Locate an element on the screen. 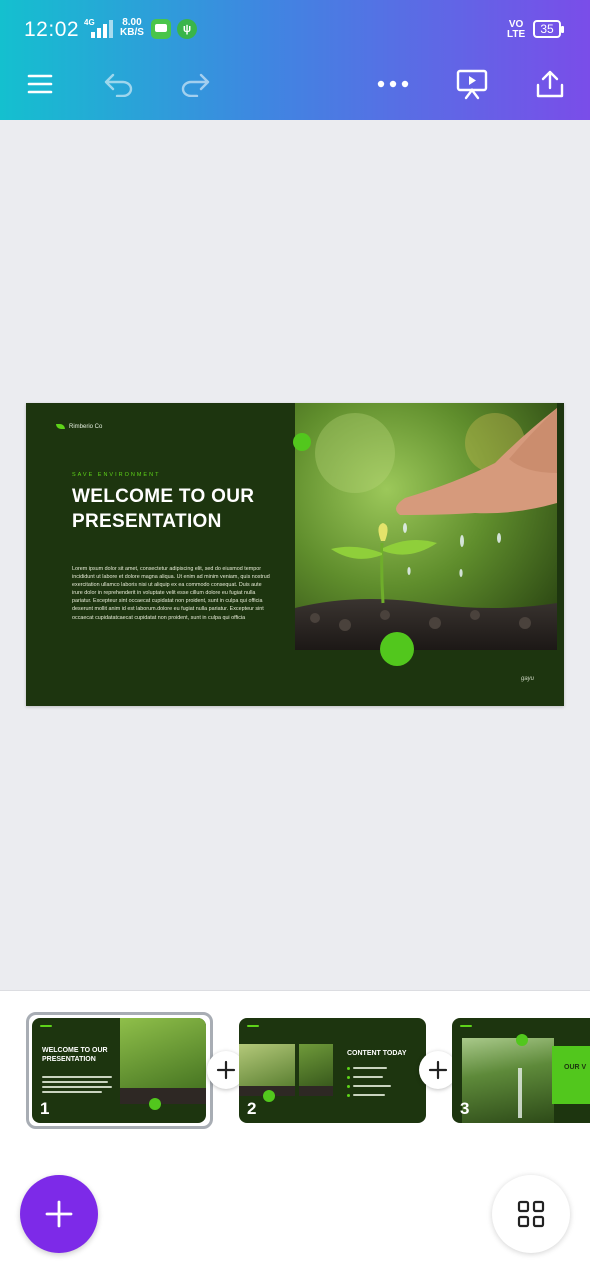  network-speed: 8.00 KB/S is located at coordinates (132, 28).